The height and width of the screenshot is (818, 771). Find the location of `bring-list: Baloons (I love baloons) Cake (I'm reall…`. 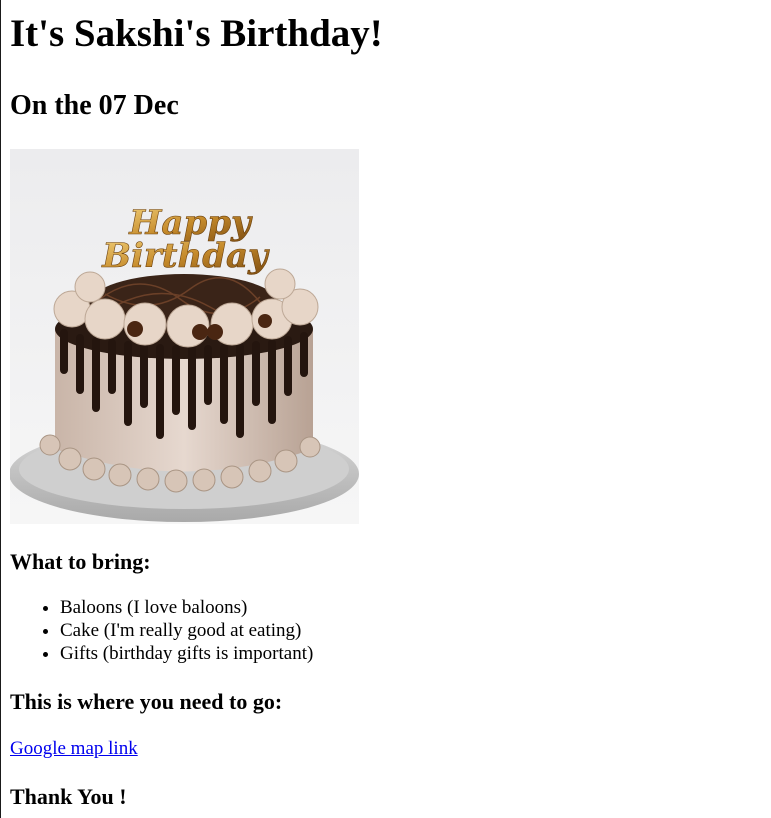

bring-list: Baloons (I love baloons) Cake (I'm reall… is located at coordinates (385, 630).